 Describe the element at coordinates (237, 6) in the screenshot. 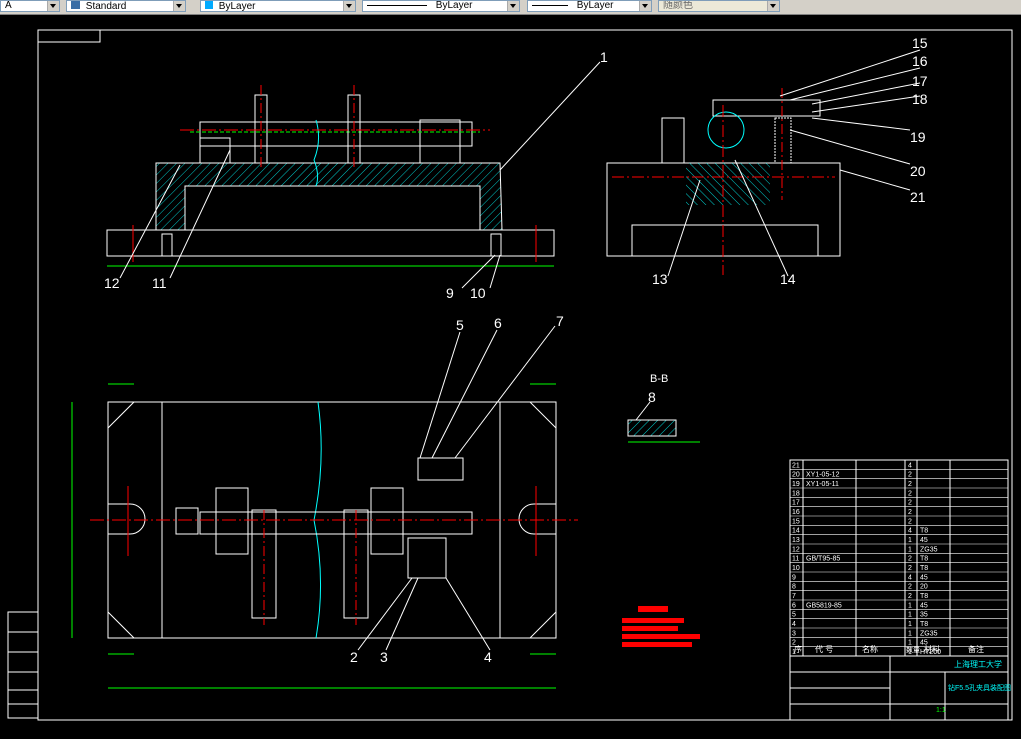

I see `color-value: ByLayer` at that location.